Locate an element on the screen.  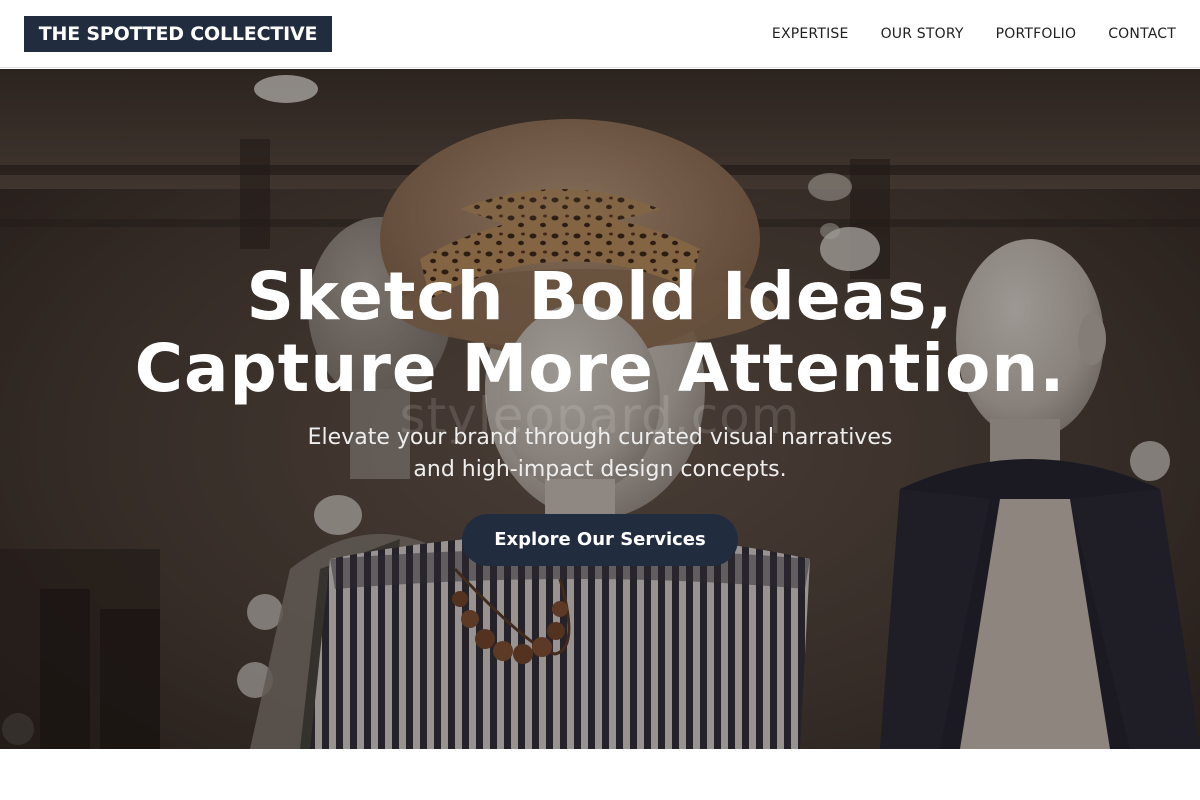
nav-link-our-story: OUR STORY is located at coordinates (922, 34).